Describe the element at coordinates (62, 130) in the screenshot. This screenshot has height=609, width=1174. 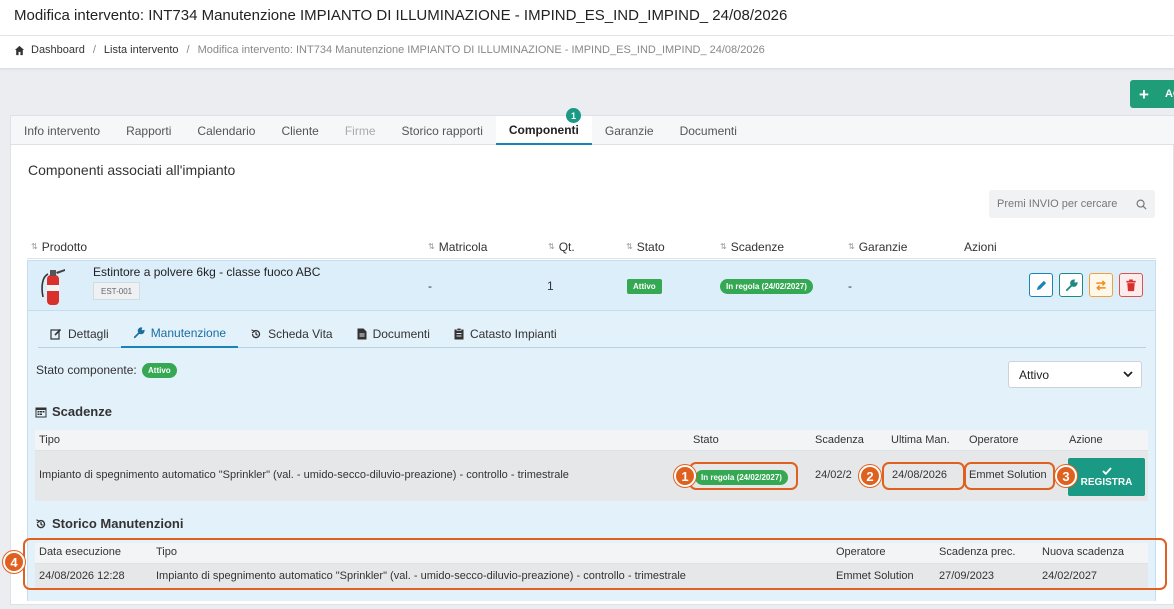
I see `tab-info-intervento: Info intervento` at that location.